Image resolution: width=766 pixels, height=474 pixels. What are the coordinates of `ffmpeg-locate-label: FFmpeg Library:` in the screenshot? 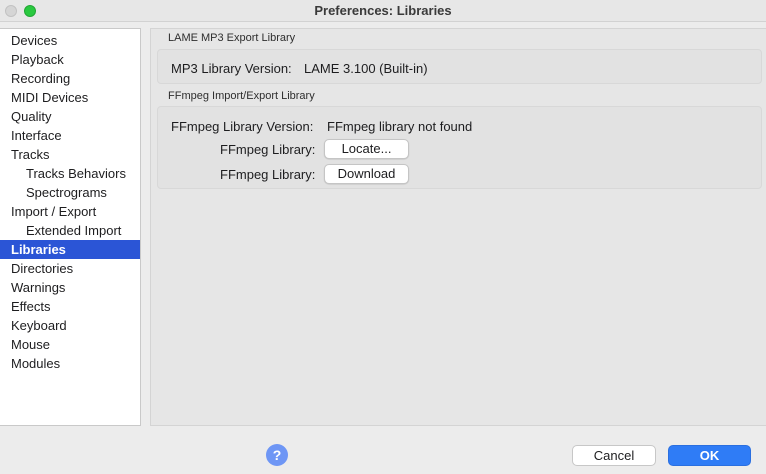 It's located at (268, 149).